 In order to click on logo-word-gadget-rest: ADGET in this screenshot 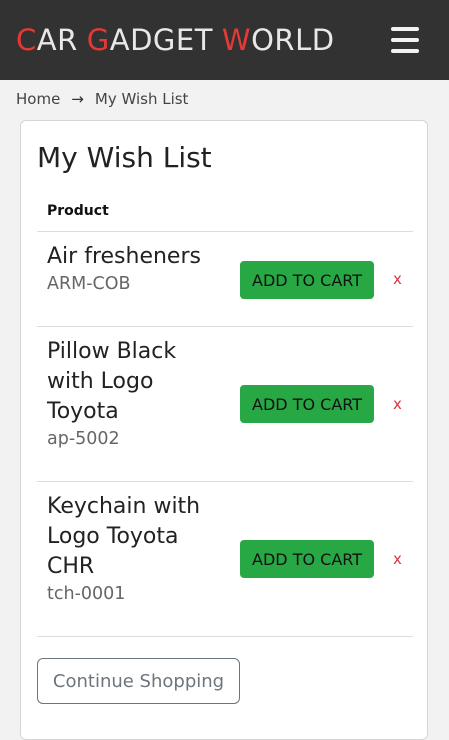, I will do `click(161, 40)`.